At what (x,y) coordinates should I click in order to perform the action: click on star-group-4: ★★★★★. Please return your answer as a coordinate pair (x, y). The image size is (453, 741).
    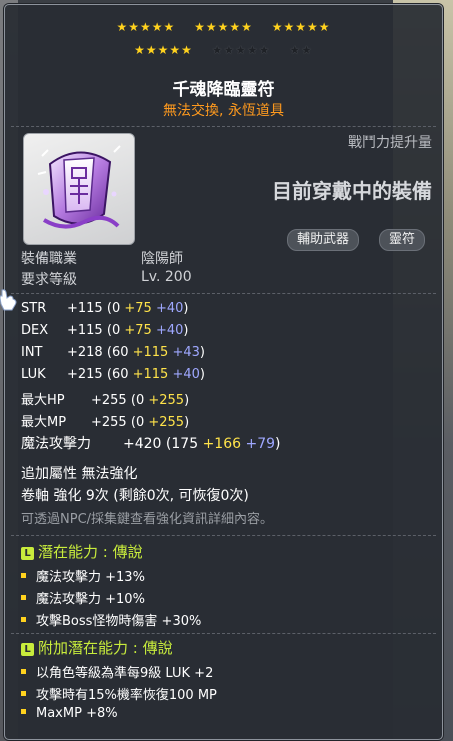
    Looking at the image, I should click on (163, 50).